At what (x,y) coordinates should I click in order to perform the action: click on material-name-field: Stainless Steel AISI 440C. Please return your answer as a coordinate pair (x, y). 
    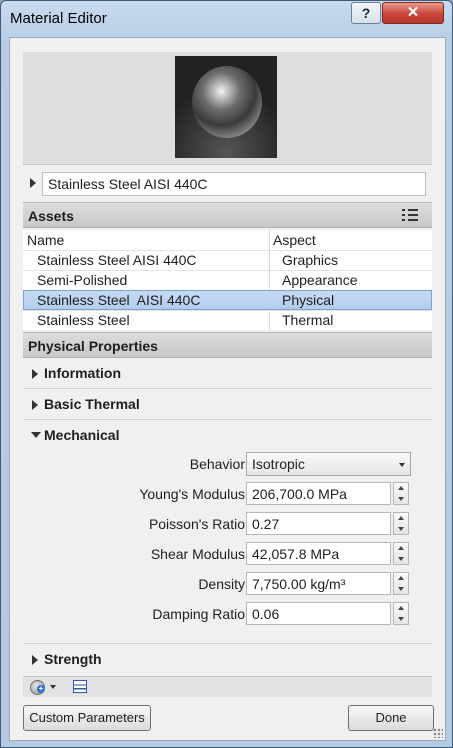
    Looking at the image, I should click on (234, 184).